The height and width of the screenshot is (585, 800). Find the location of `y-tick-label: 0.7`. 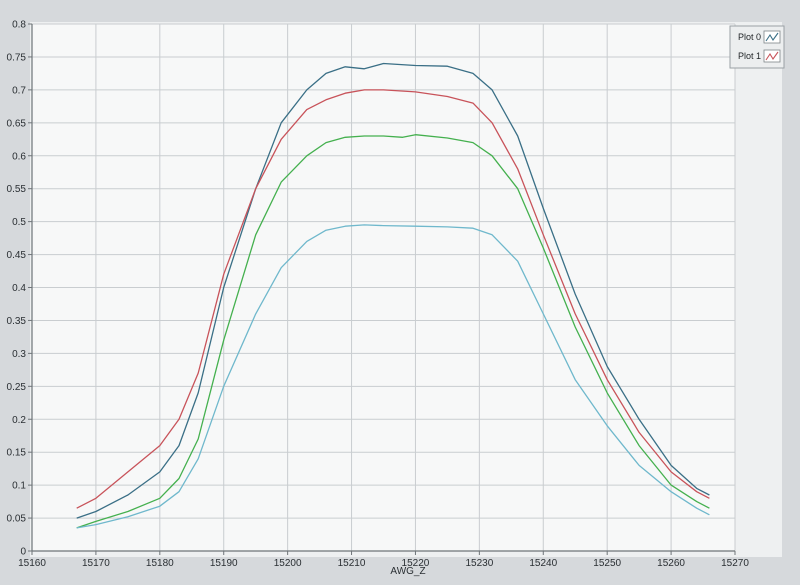

y-tick-label: 0.7 is located at coordinates (19, 90).